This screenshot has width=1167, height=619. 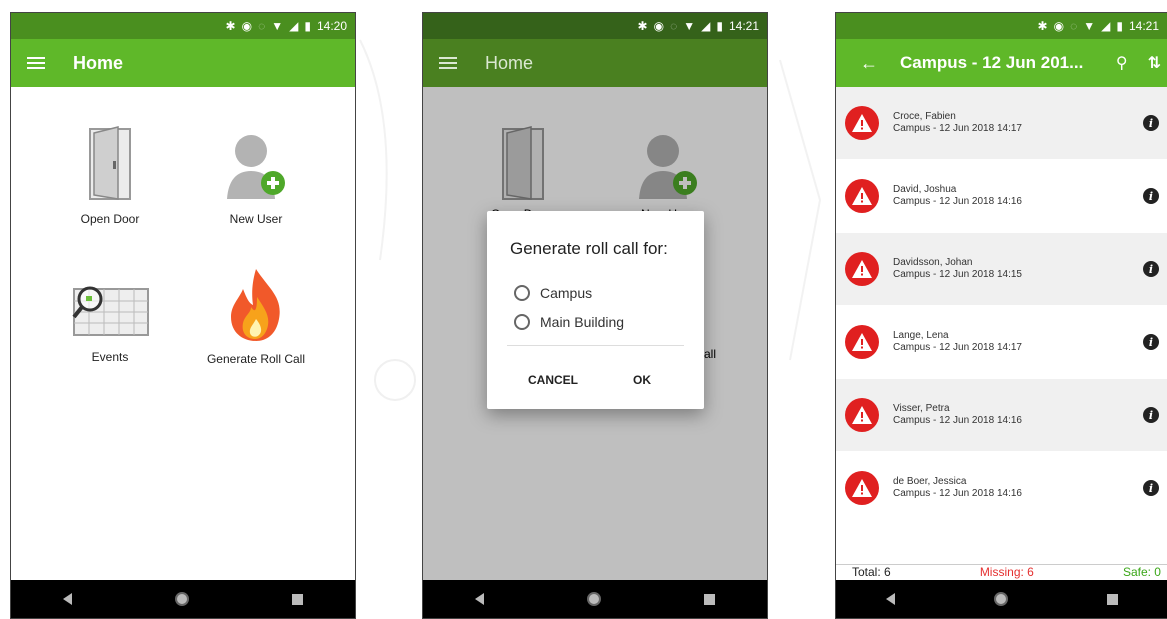 I want to click on person-name: David, Joshua, so click(x=925, y=189).